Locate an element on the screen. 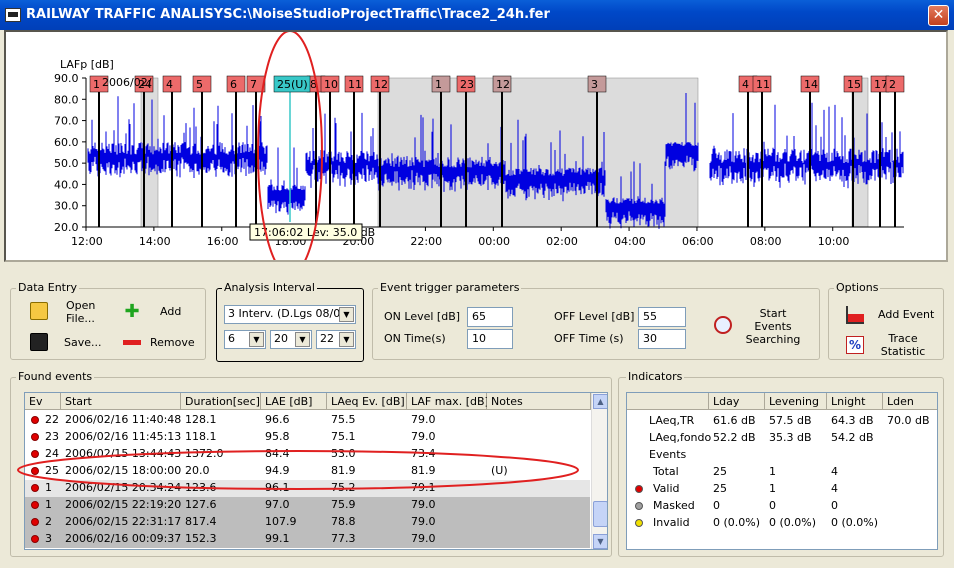  col-header-5: LAF max. [dB] is located at coordinates (448, 401).